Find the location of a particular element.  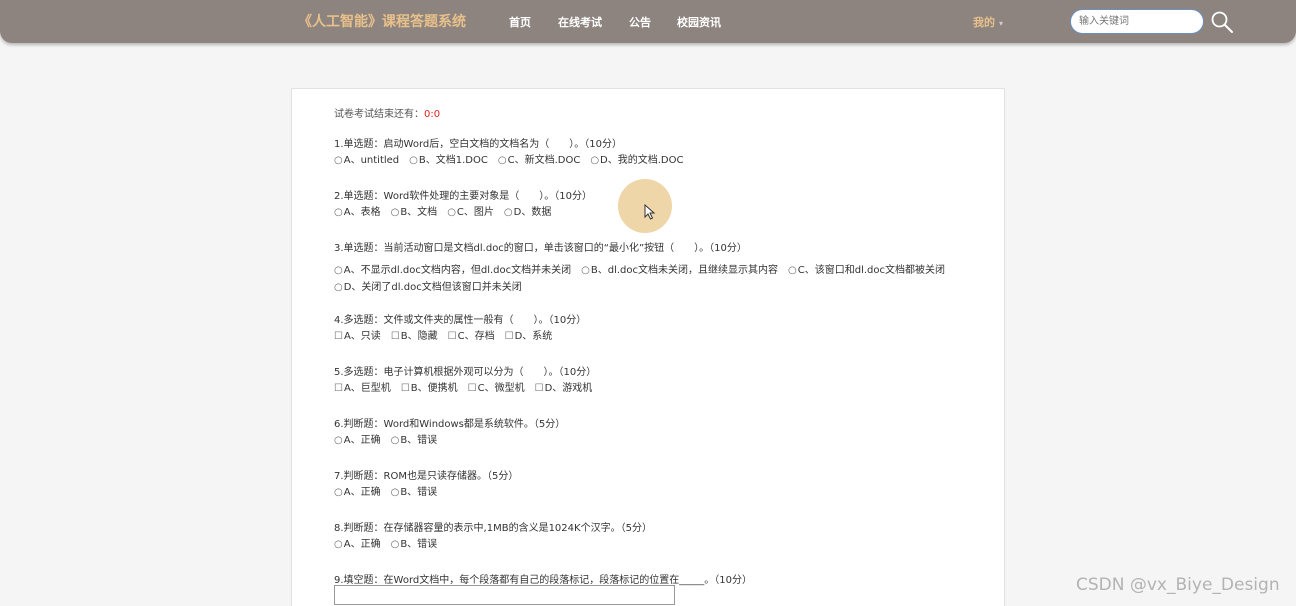

radio-option: ○B、文档 is located at coordinates (414, 212).